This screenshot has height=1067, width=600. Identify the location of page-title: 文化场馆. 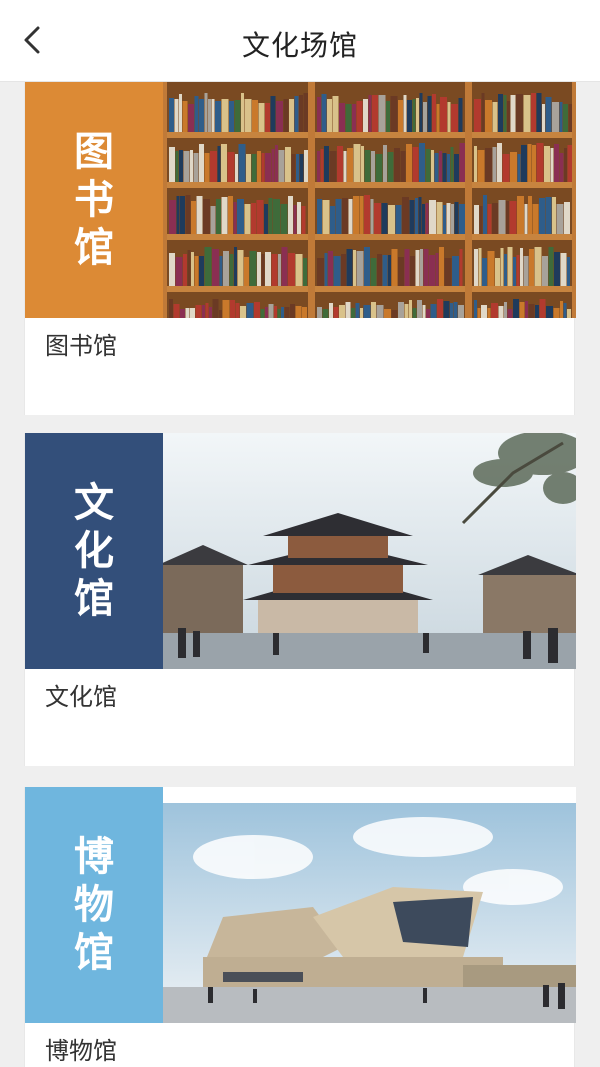
(299, 45).